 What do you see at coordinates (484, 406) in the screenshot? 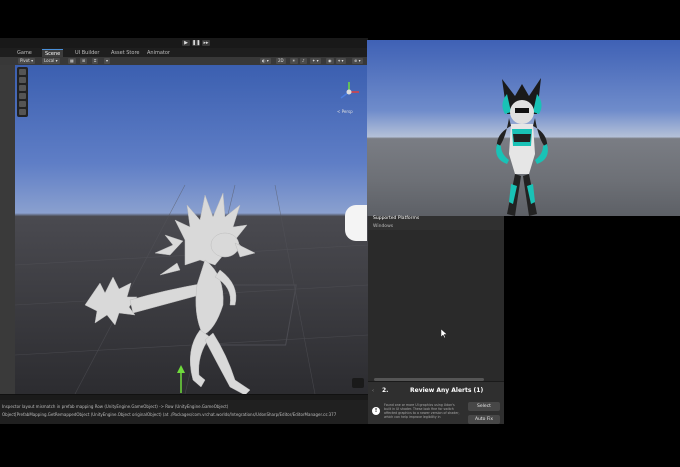
I see `select-button: Select` at bounding box center [484, 406].